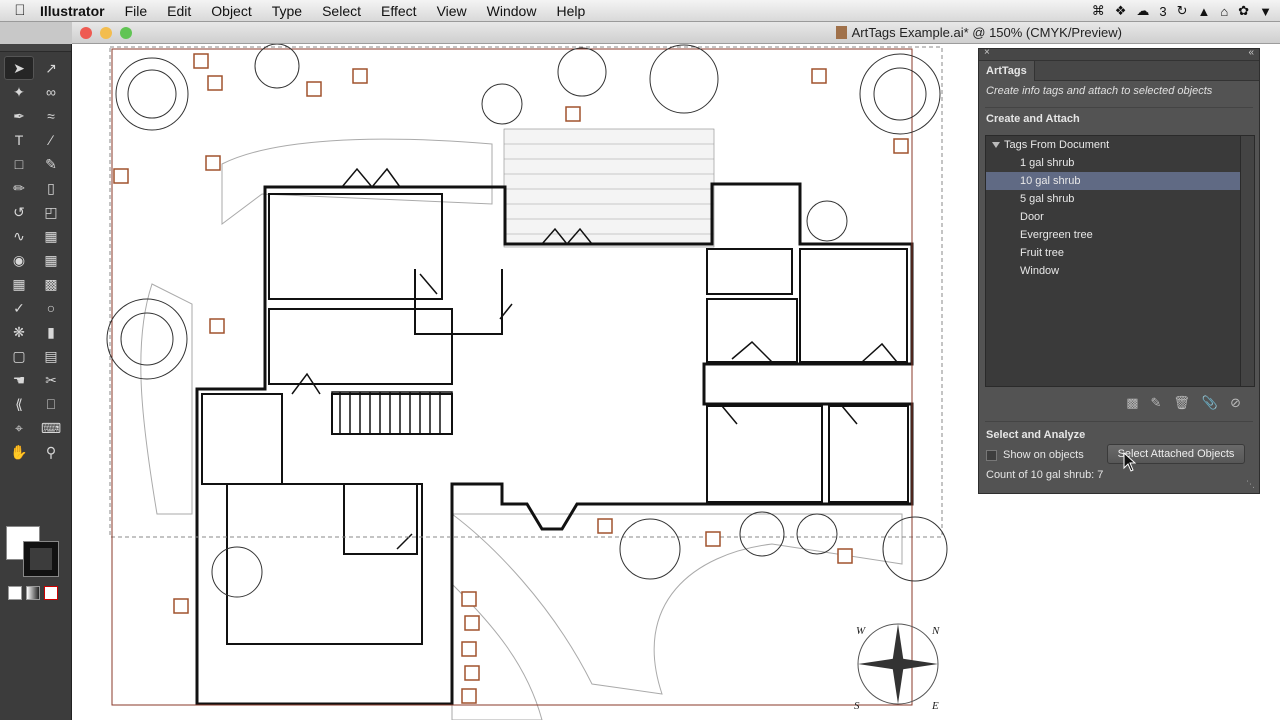  I want to click on wifi-icon: ▼, so click(1265, 11).